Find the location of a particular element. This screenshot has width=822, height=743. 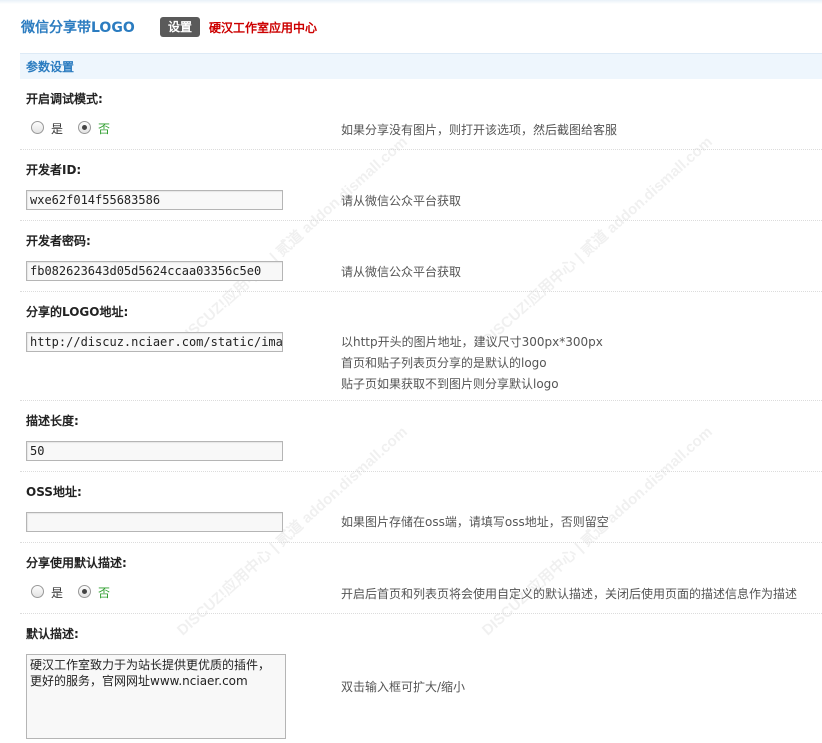

oss-input is located at coordinates (154, 522).